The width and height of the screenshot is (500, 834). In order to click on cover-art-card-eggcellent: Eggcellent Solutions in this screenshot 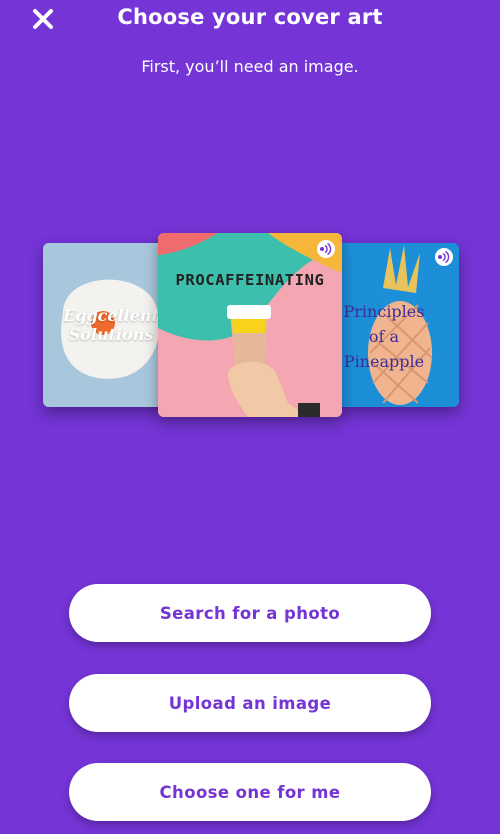, I will do `click(104, 325)`.